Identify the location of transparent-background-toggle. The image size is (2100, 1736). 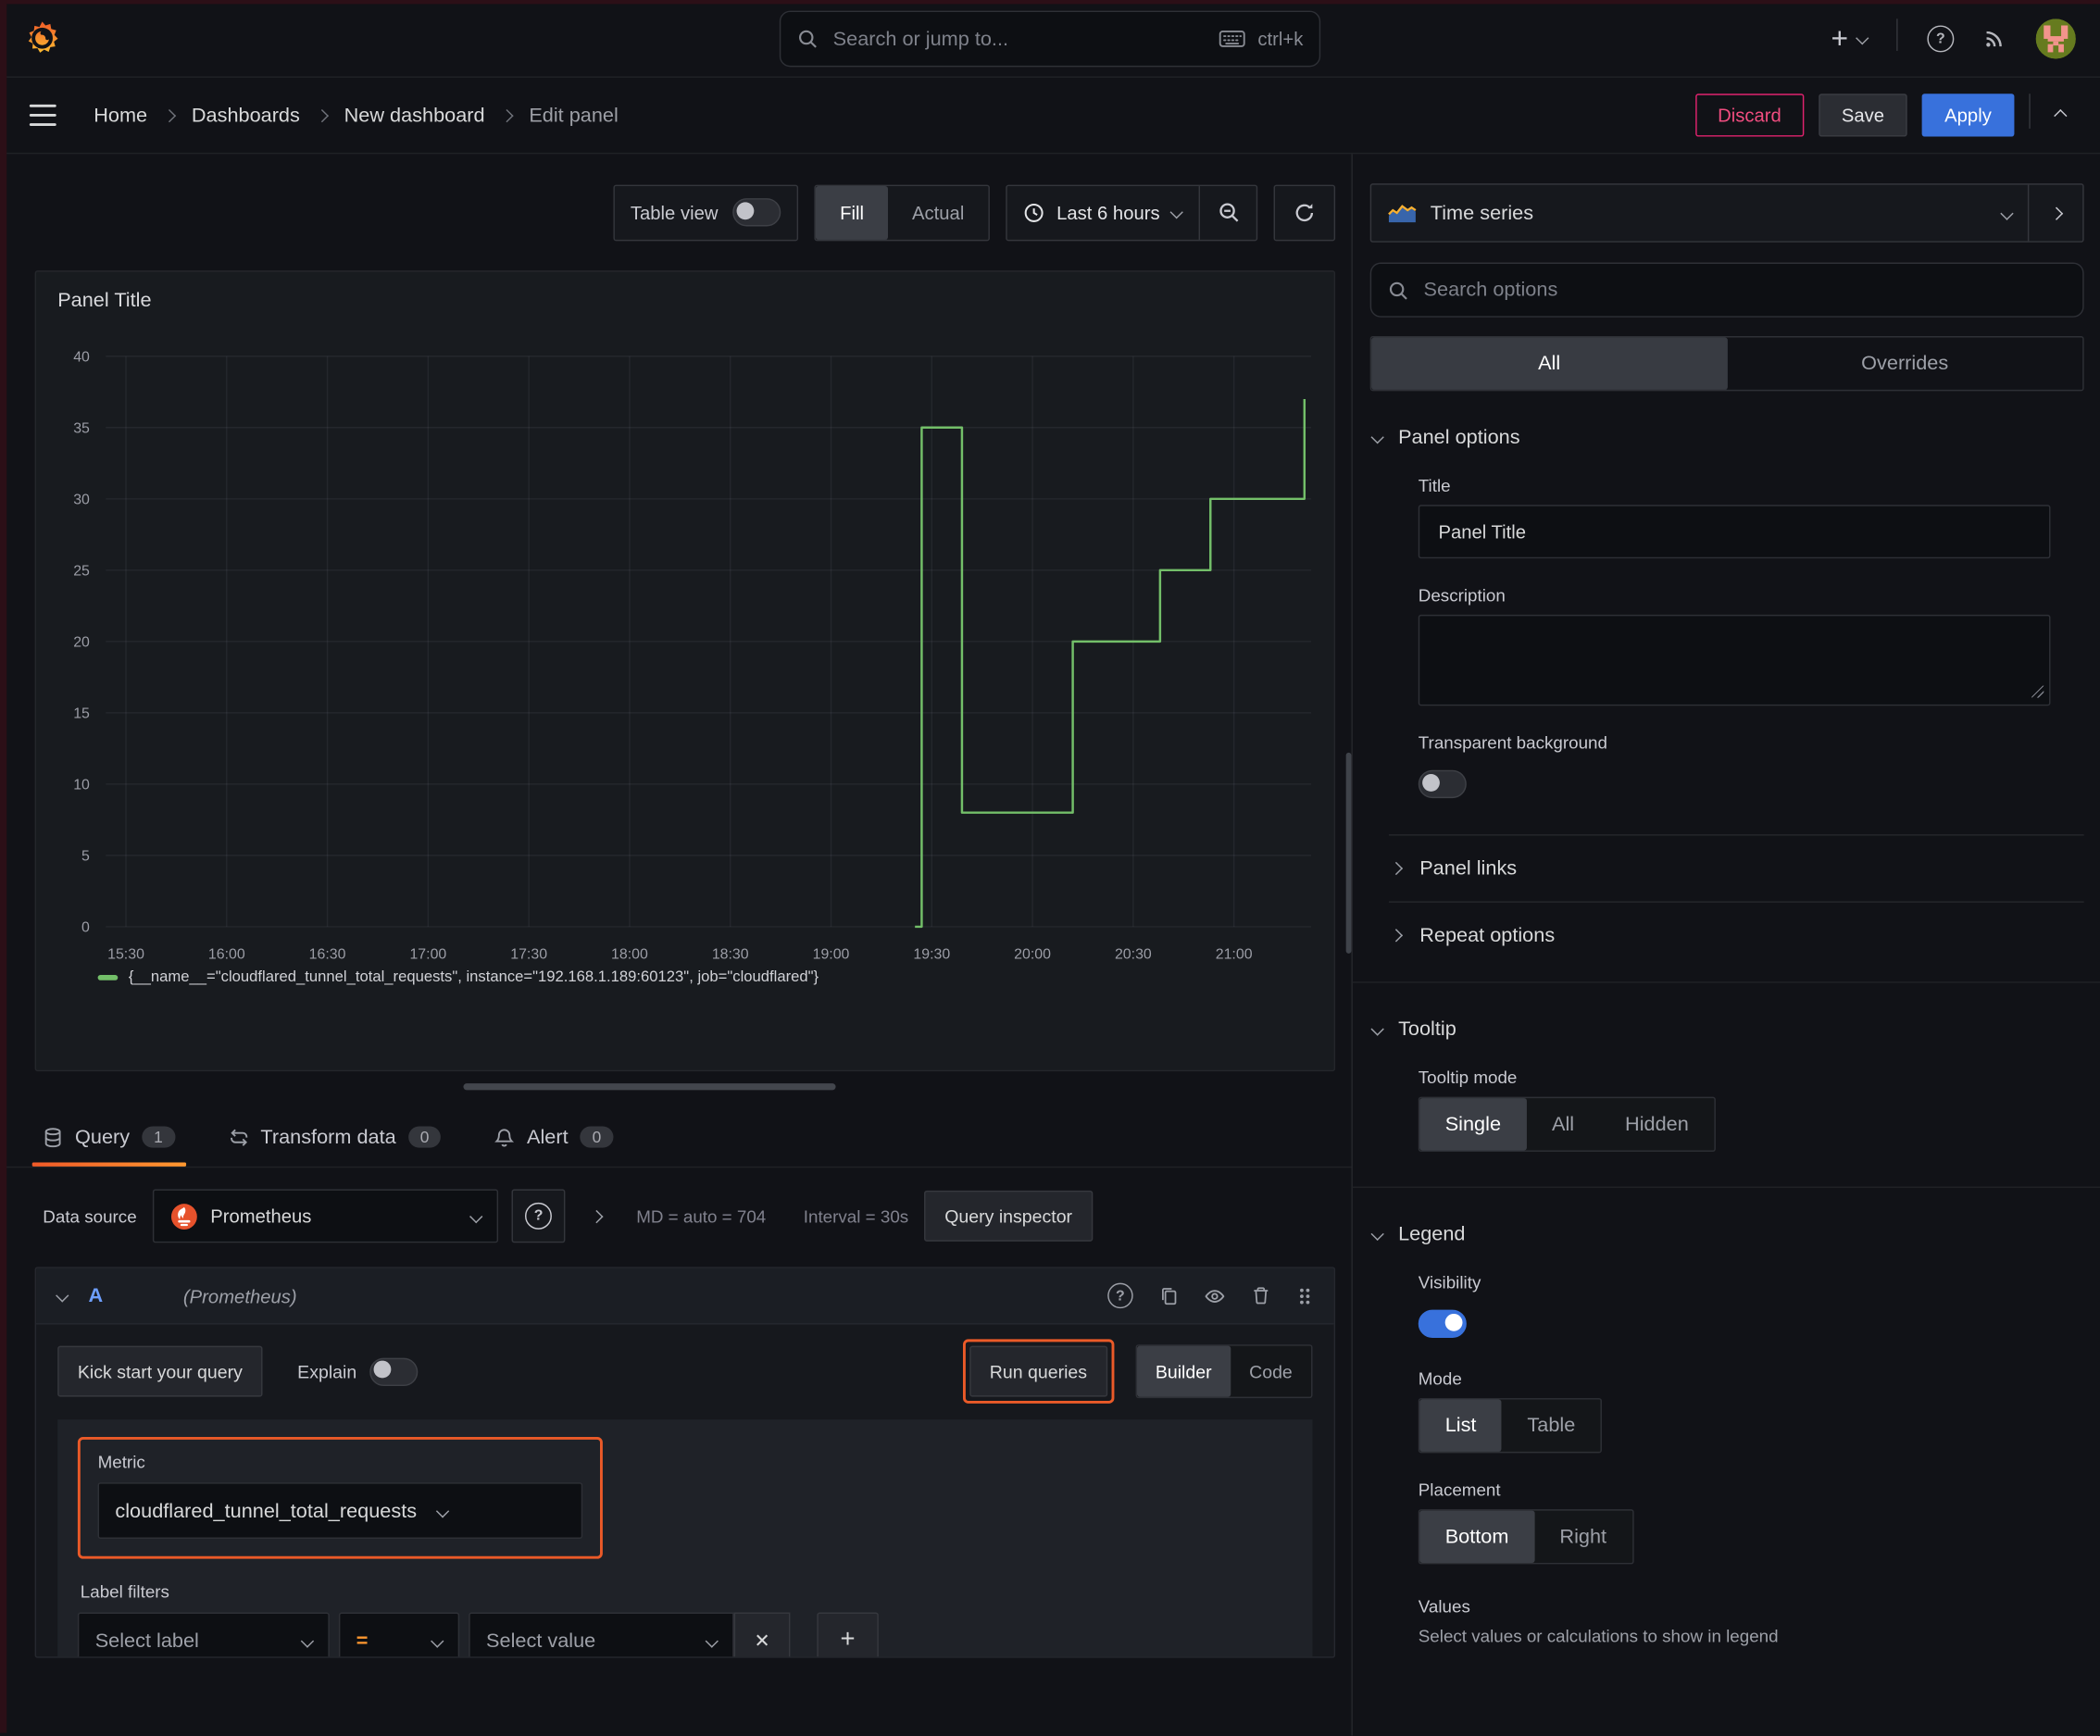
(1442, 784).